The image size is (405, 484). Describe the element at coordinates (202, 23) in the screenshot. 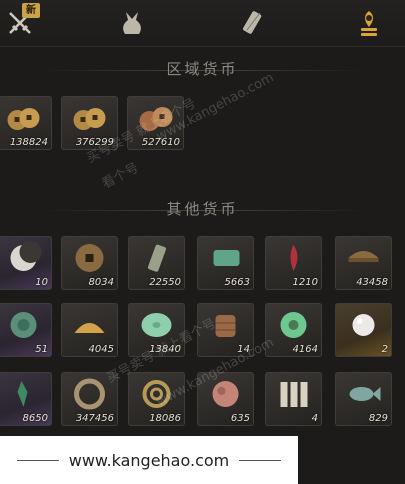

I see `tab-bar: 新` at that location.